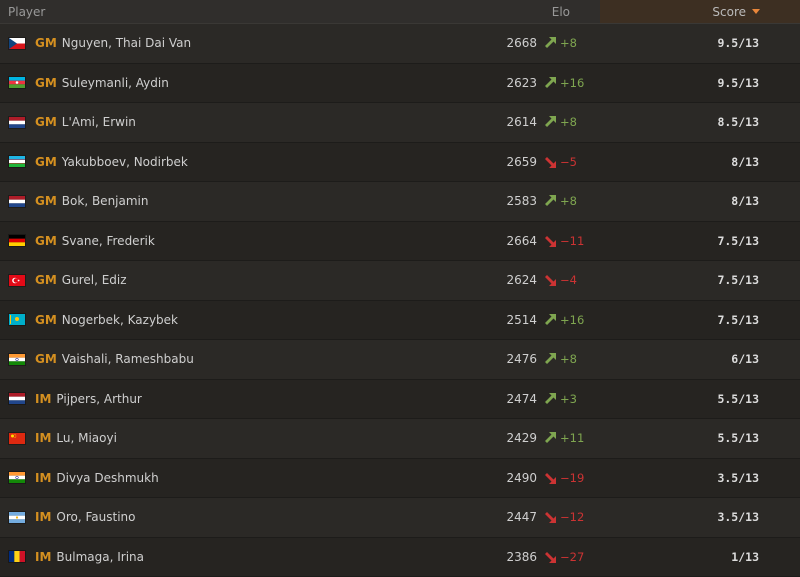 The image size is (800, 577). Describe the element at coordinates (400, 84) in the screenshot. I see `table-row: GM Suleymanli, Aydin 2623 +16 9.5/13` at that location.